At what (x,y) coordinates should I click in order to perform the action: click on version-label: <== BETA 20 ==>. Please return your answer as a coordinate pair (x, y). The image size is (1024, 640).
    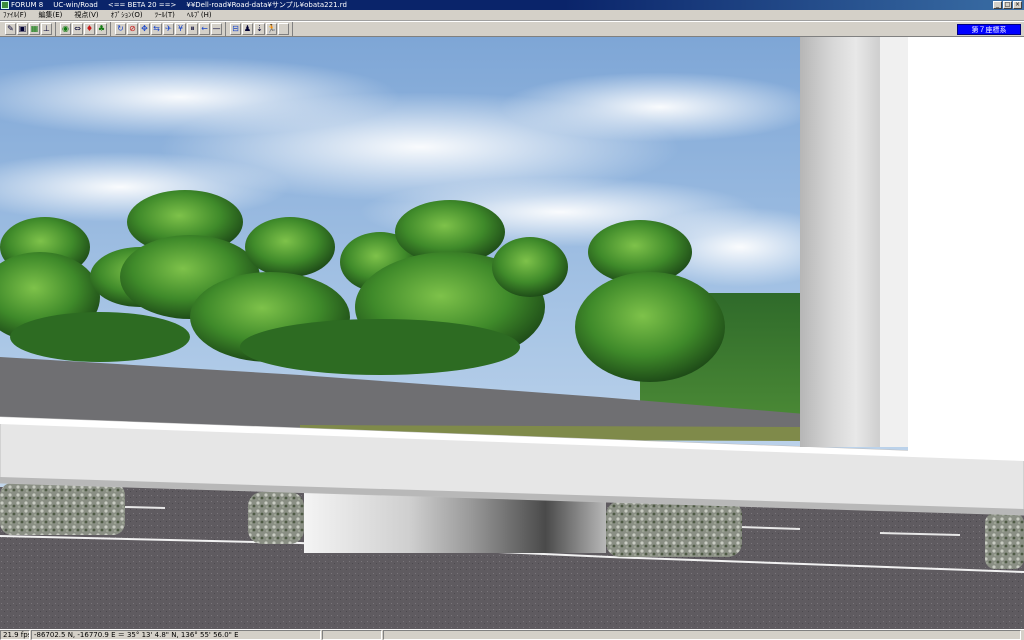
    Looking at the image, I should click on (142, 5).